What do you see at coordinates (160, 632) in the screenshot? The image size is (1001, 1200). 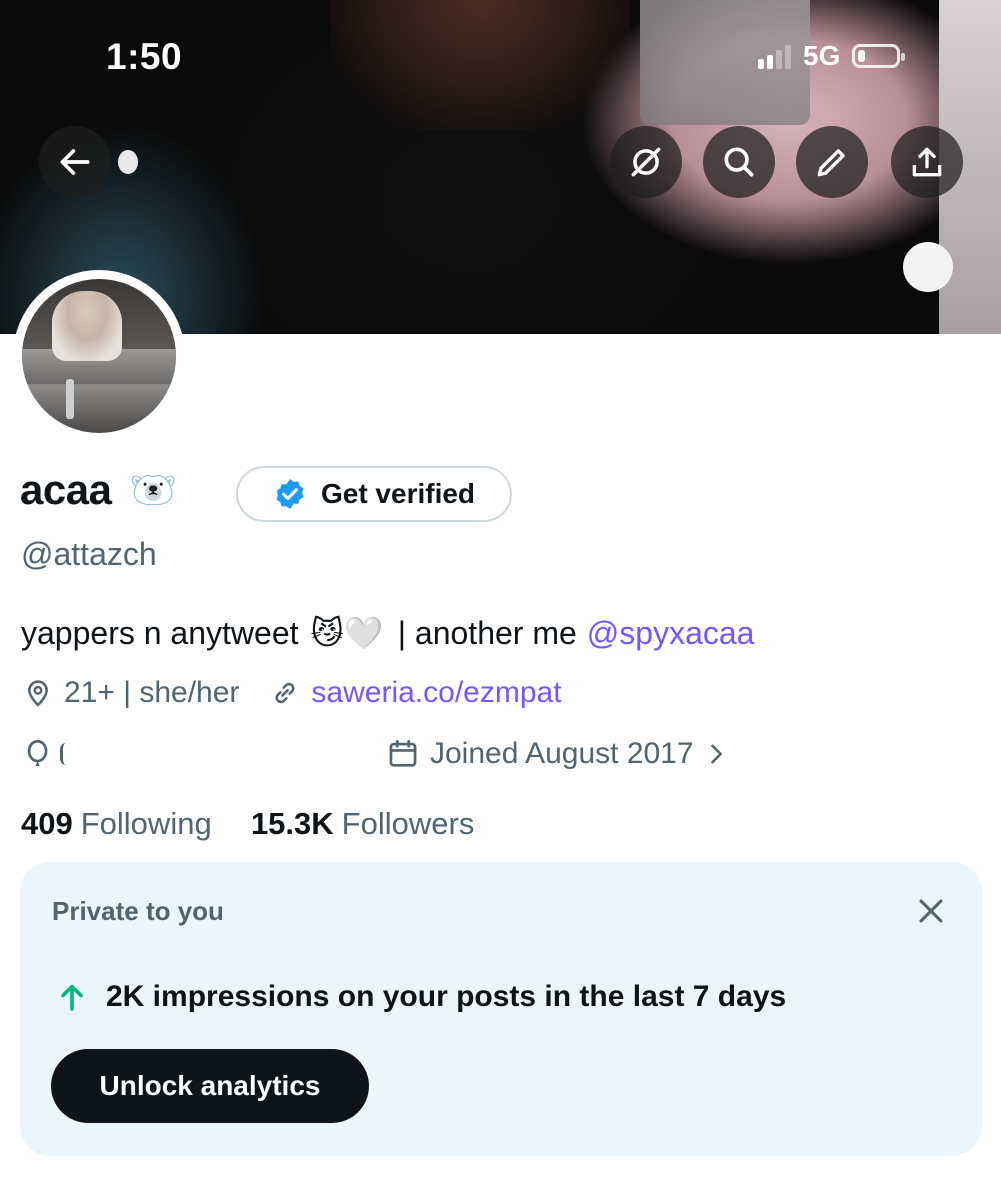 I see `bio-text: yappers n anytweet` at bounding box center [160, 632].